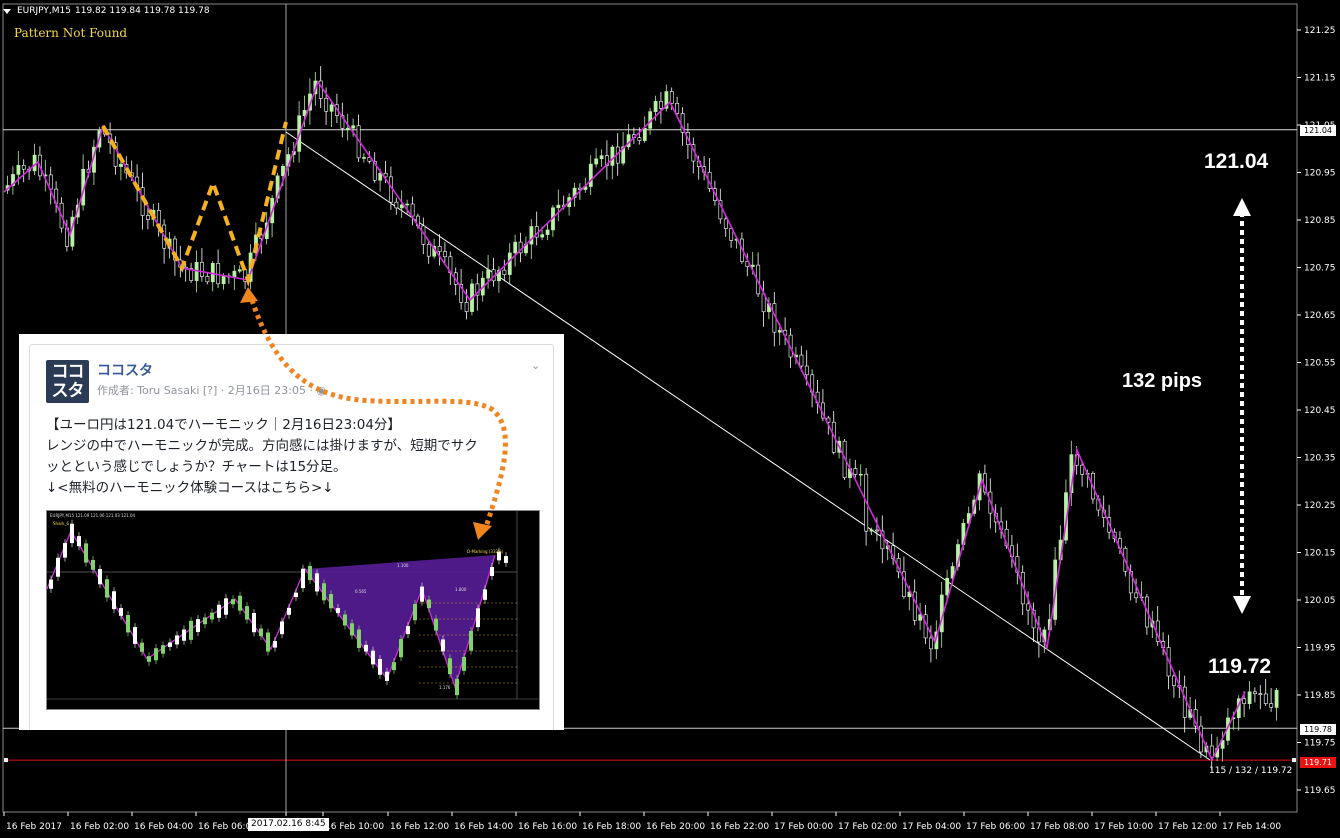 The width and height of the screenshot is (1340, 838). Describe the element at coordinates (1187, 827) in the screenshot. I see `time-tick-label: 17 Feb 12:00` at that location.